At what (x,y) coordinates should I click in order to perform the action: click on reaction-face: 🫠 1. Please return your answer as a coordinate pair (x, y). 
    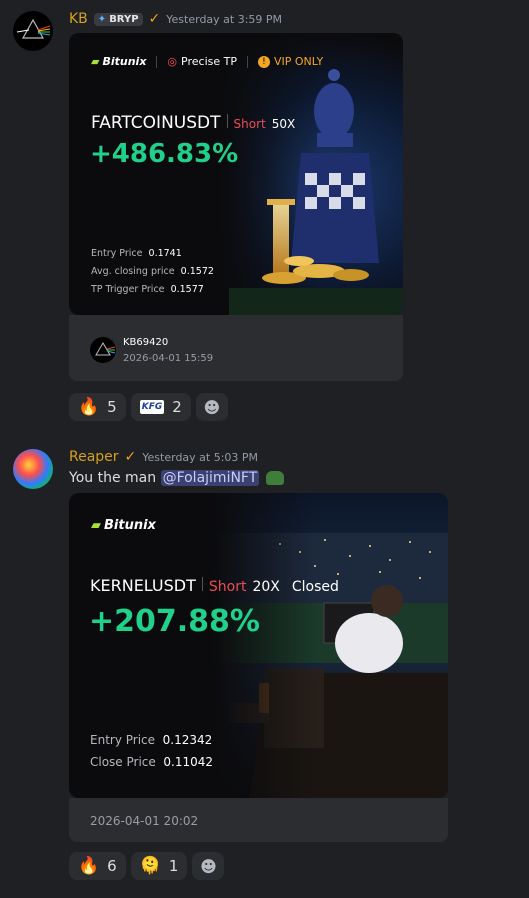
    Looking at the image, I should click on (159, 866).